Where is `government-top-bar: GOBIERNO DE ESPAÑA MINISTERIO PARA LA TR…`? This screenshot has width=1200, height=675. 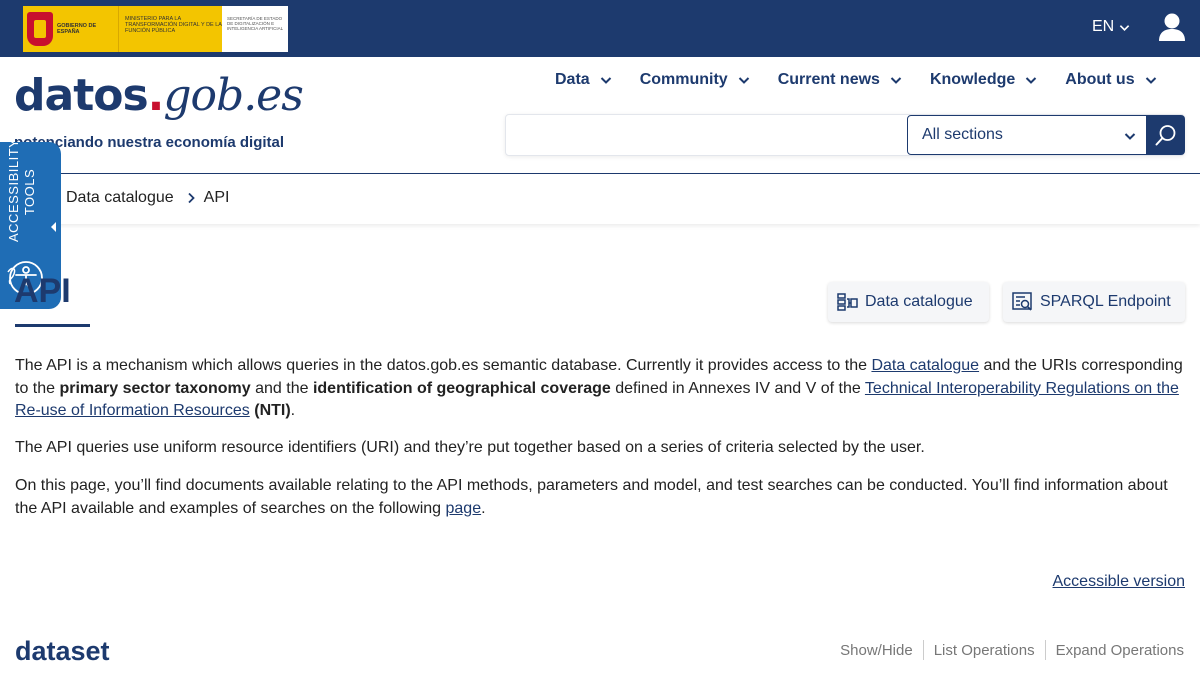 government-top-bar: GOBIERNO DE ESPAÑA MINISTERIO PARA LA TR… is located at coordinates (600, 28).